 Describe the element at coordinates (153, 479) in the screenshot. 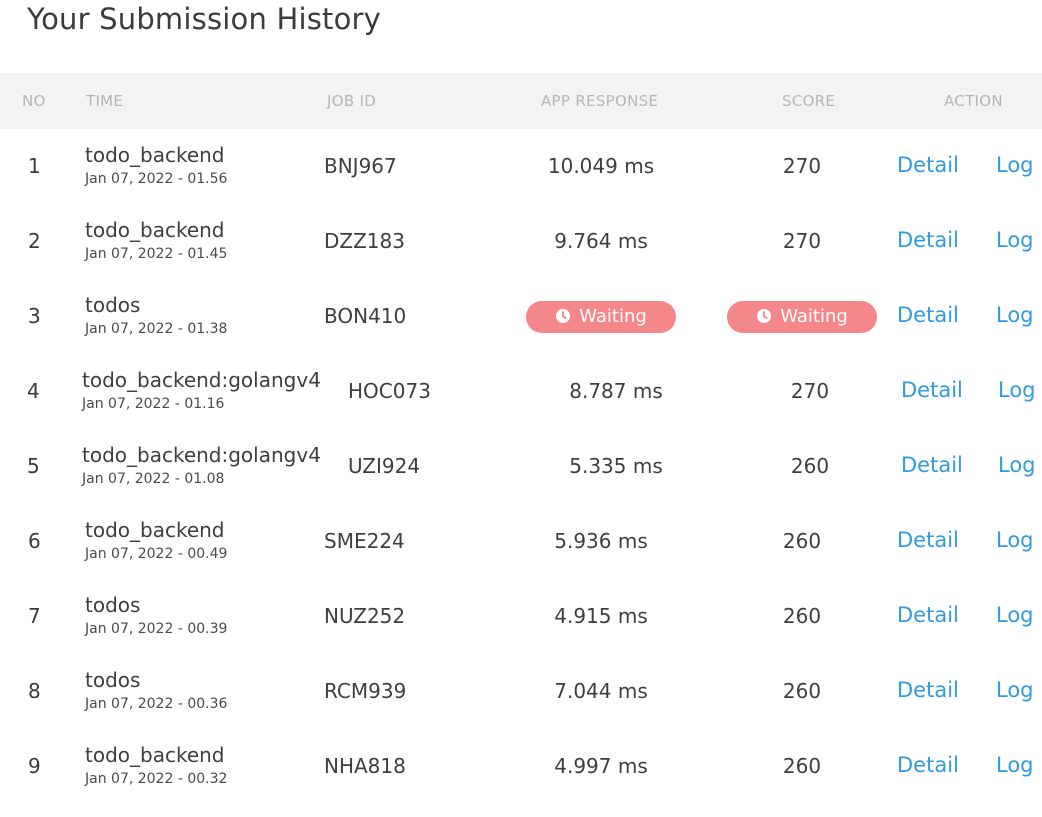

I see `submission-date: Jan 07, 2022 - 01.08` at that location.